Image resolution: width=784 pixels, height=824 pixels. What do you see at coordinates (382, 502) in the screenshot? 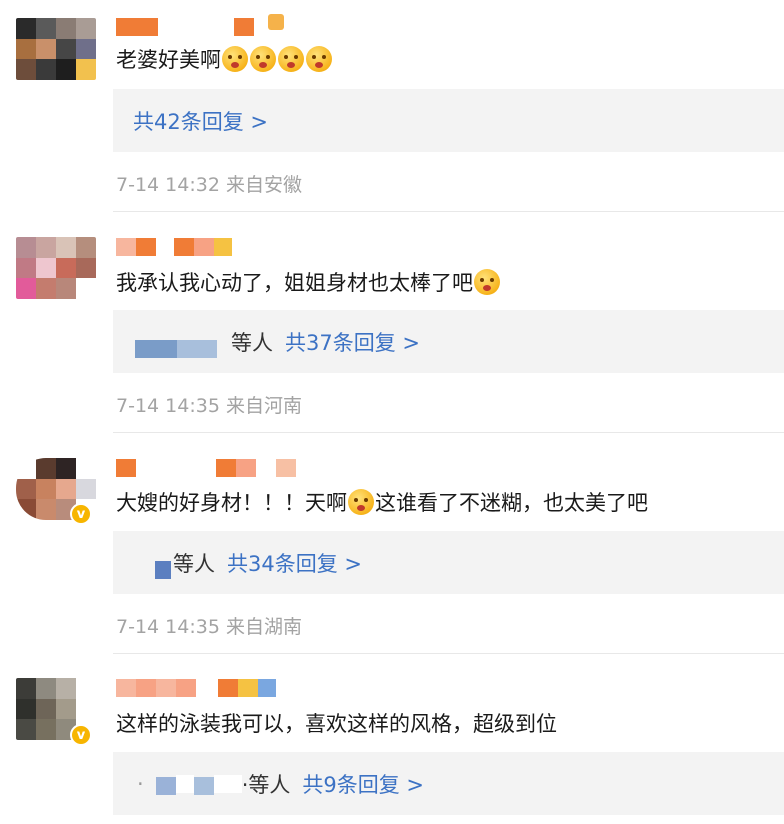
I see `comment-text: 大嫂的好身材！！！天啊 这谁看了不迷糊，也太美了吧` at bounding box center [382, 502].